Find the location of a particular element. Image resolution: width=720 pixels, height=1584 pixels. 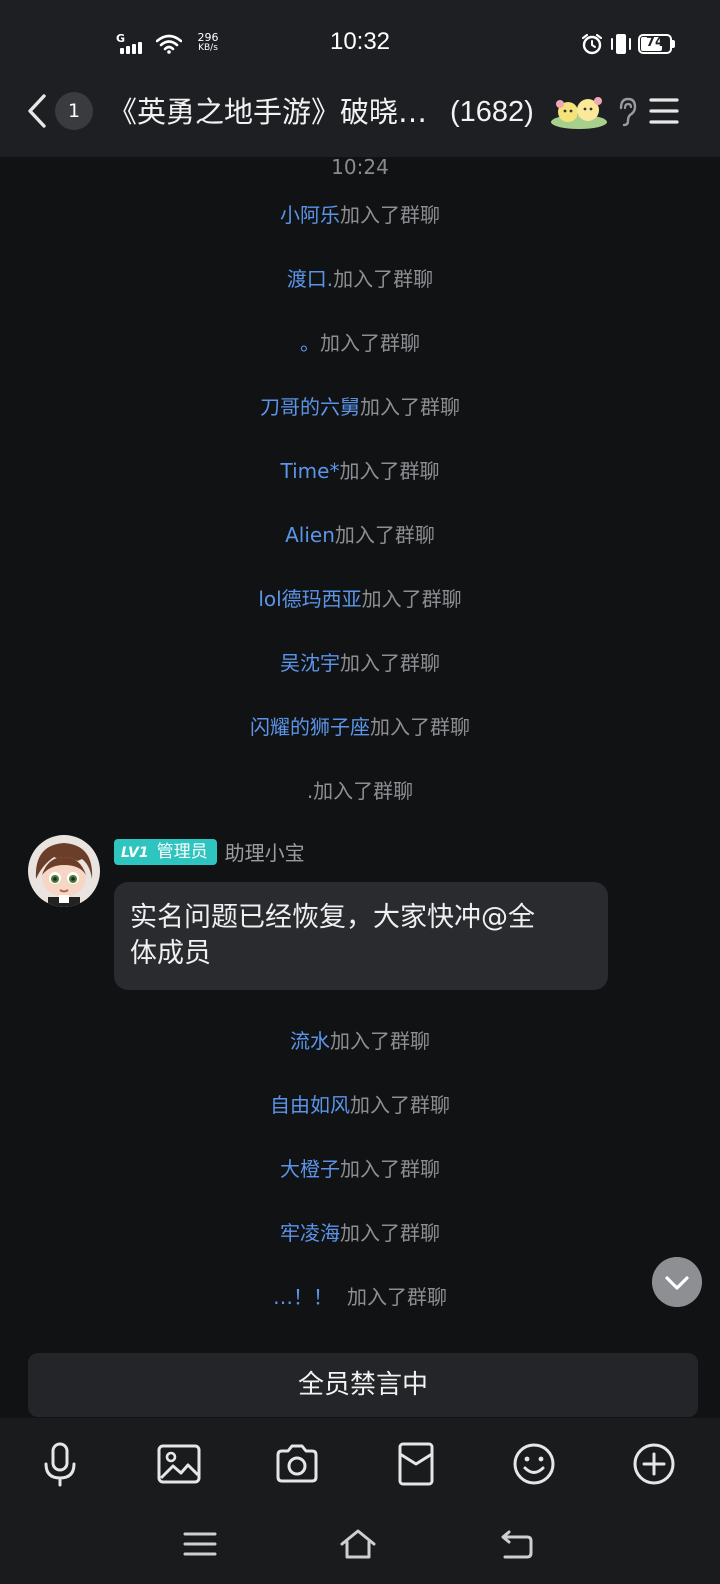

red-packet-icon is located at coordinates (416, 1464).